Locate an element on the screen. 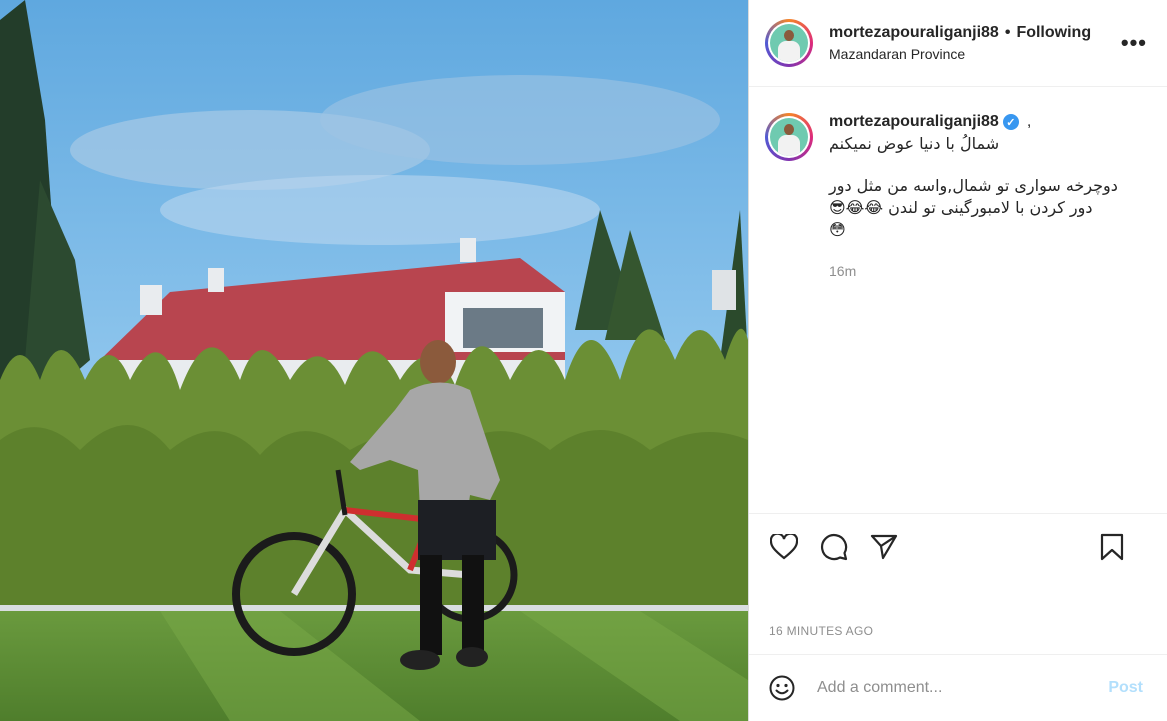 The height and width of the screenshot is (721, 1167). avatar is located at coordinates (789, 43).